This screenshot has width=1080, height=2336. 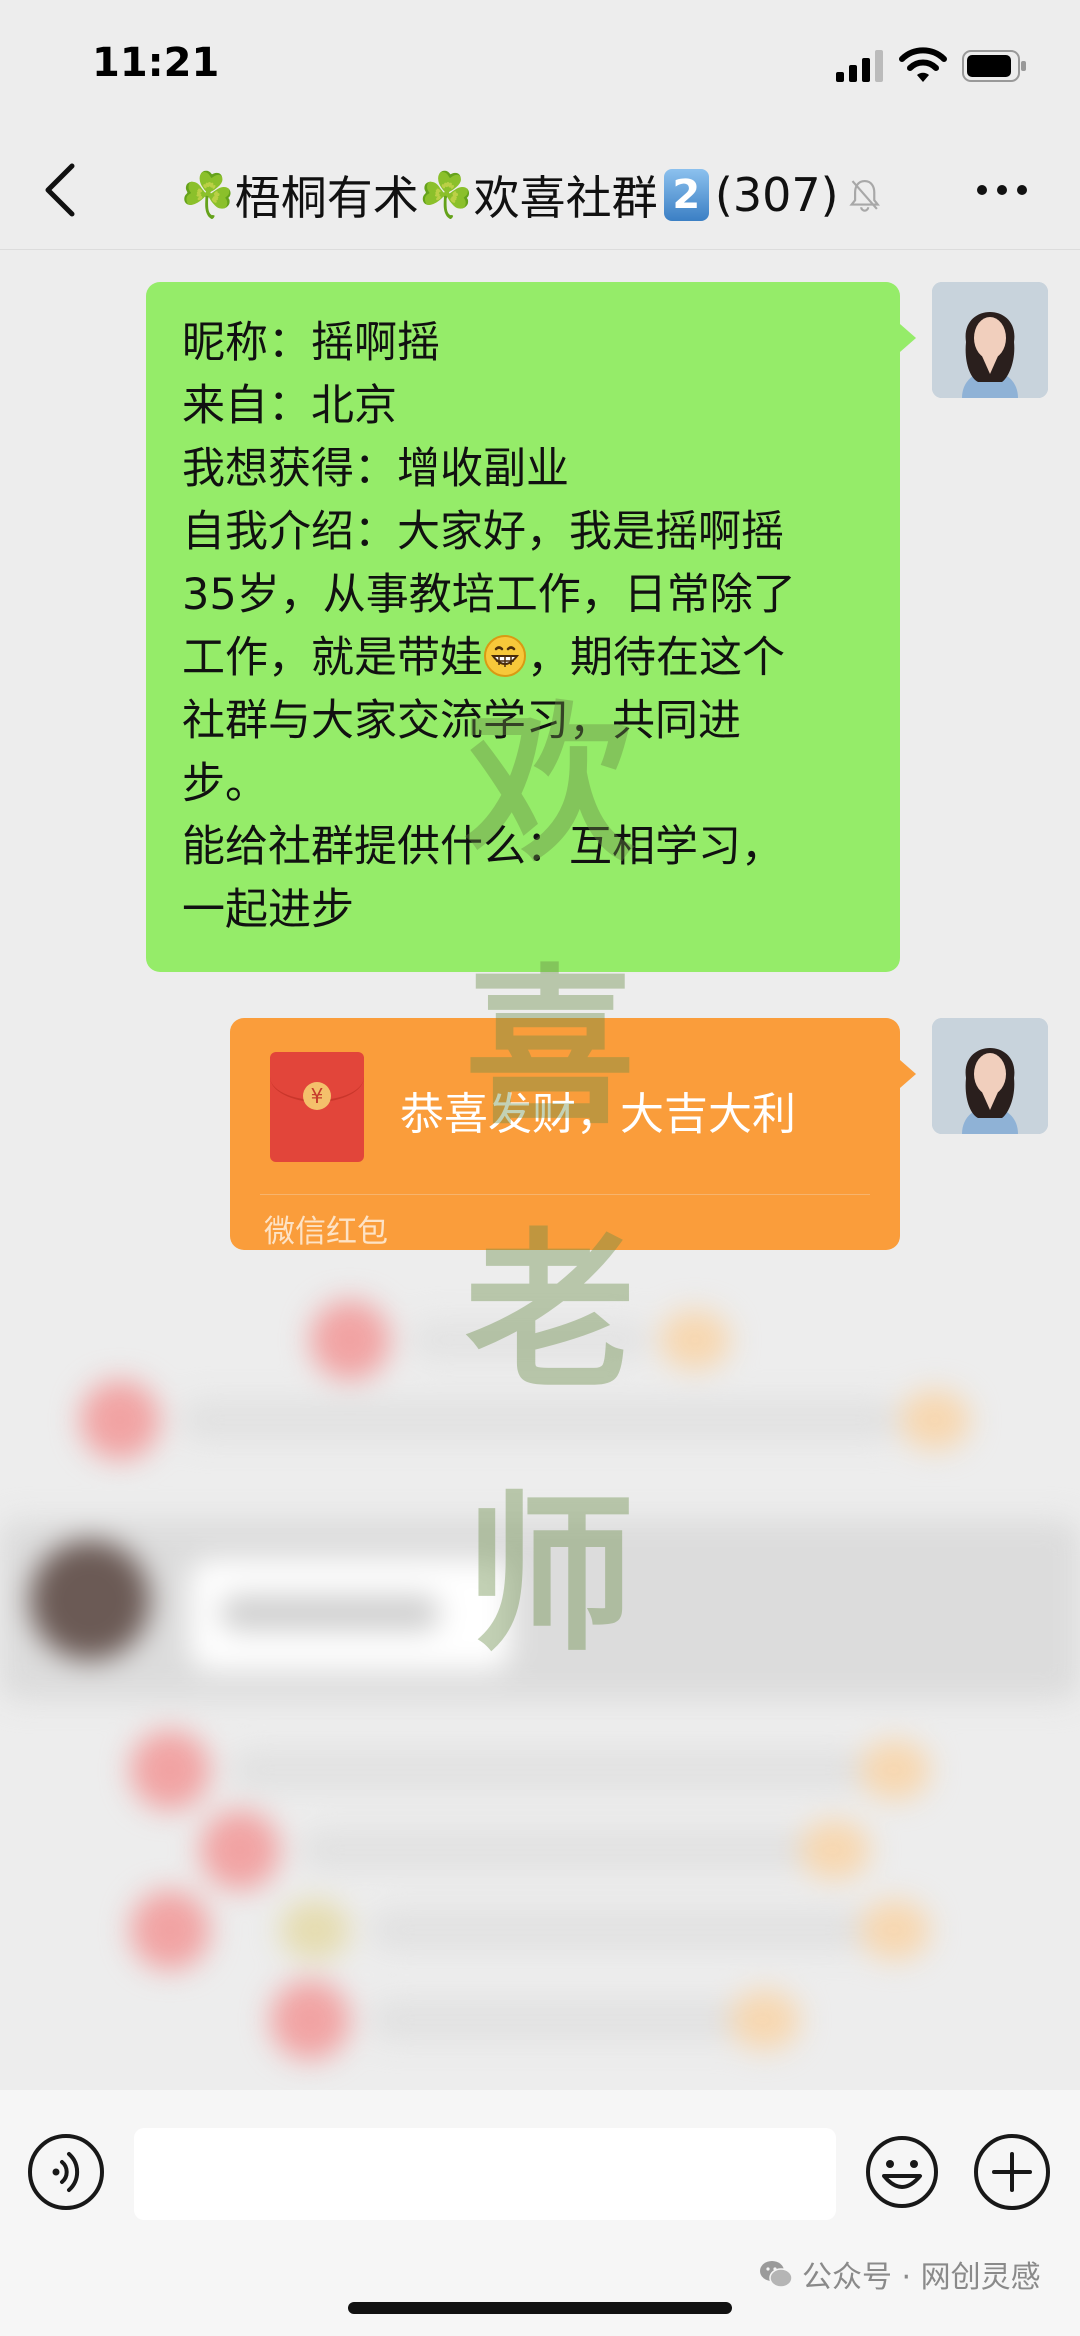 What do you see at coordinates (268, 910) in the screenshot?
I see `message-line: 一起进步` at bounding box center [268, 910].